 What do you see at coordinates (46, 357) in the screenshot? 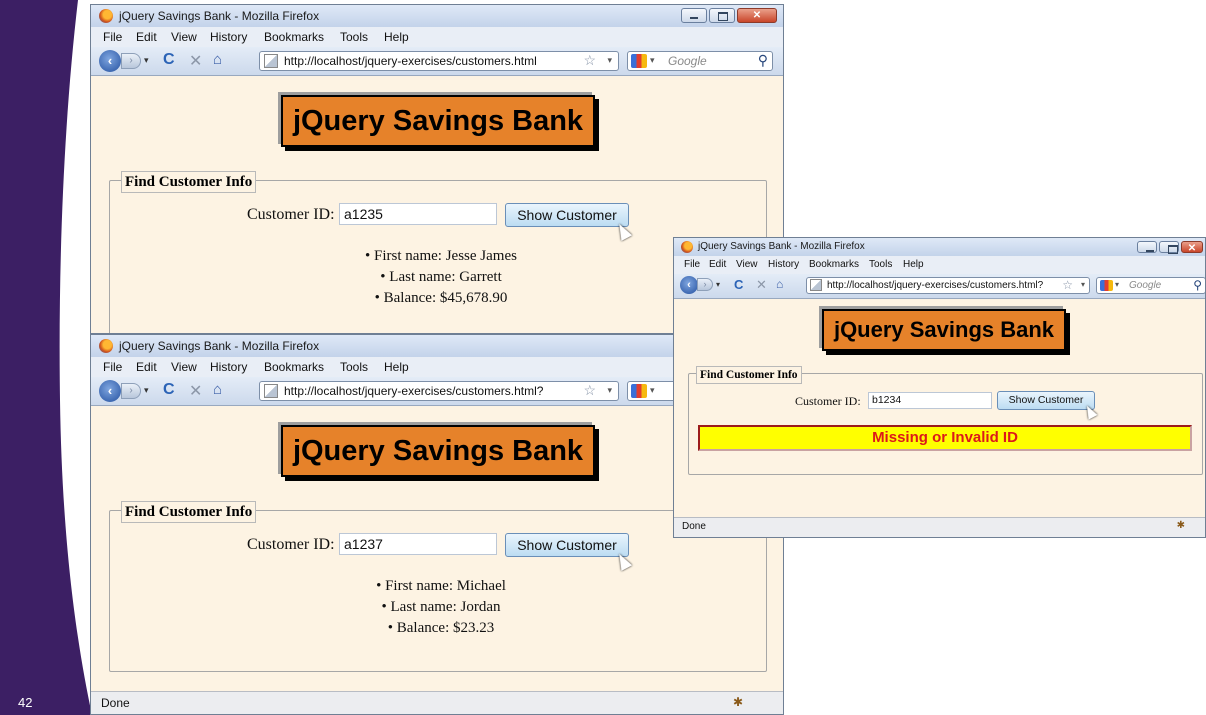
I see `slide-accent-bar` at bounding box center [46, 357].